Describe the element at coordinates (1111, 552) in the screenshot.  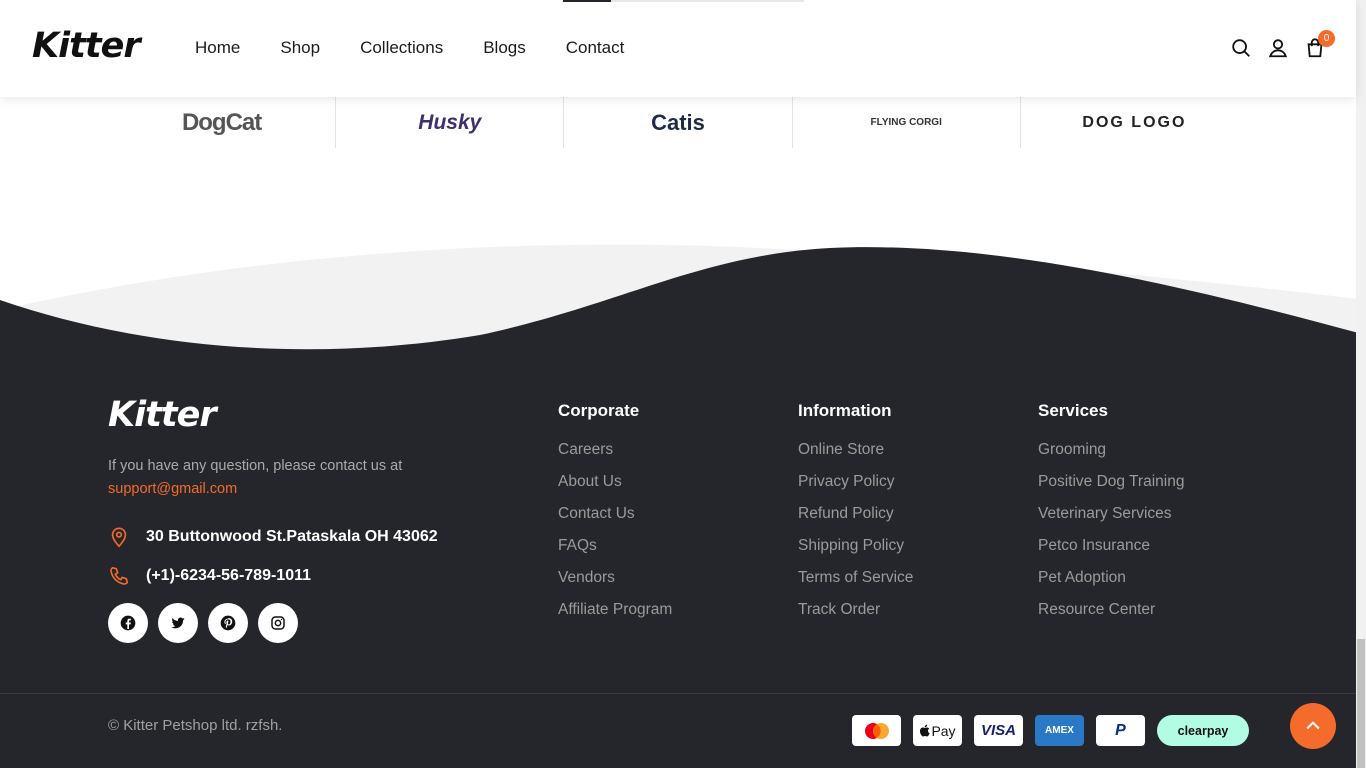
I see `footer-link-petco-insurance: Petco Insurance` at that location.